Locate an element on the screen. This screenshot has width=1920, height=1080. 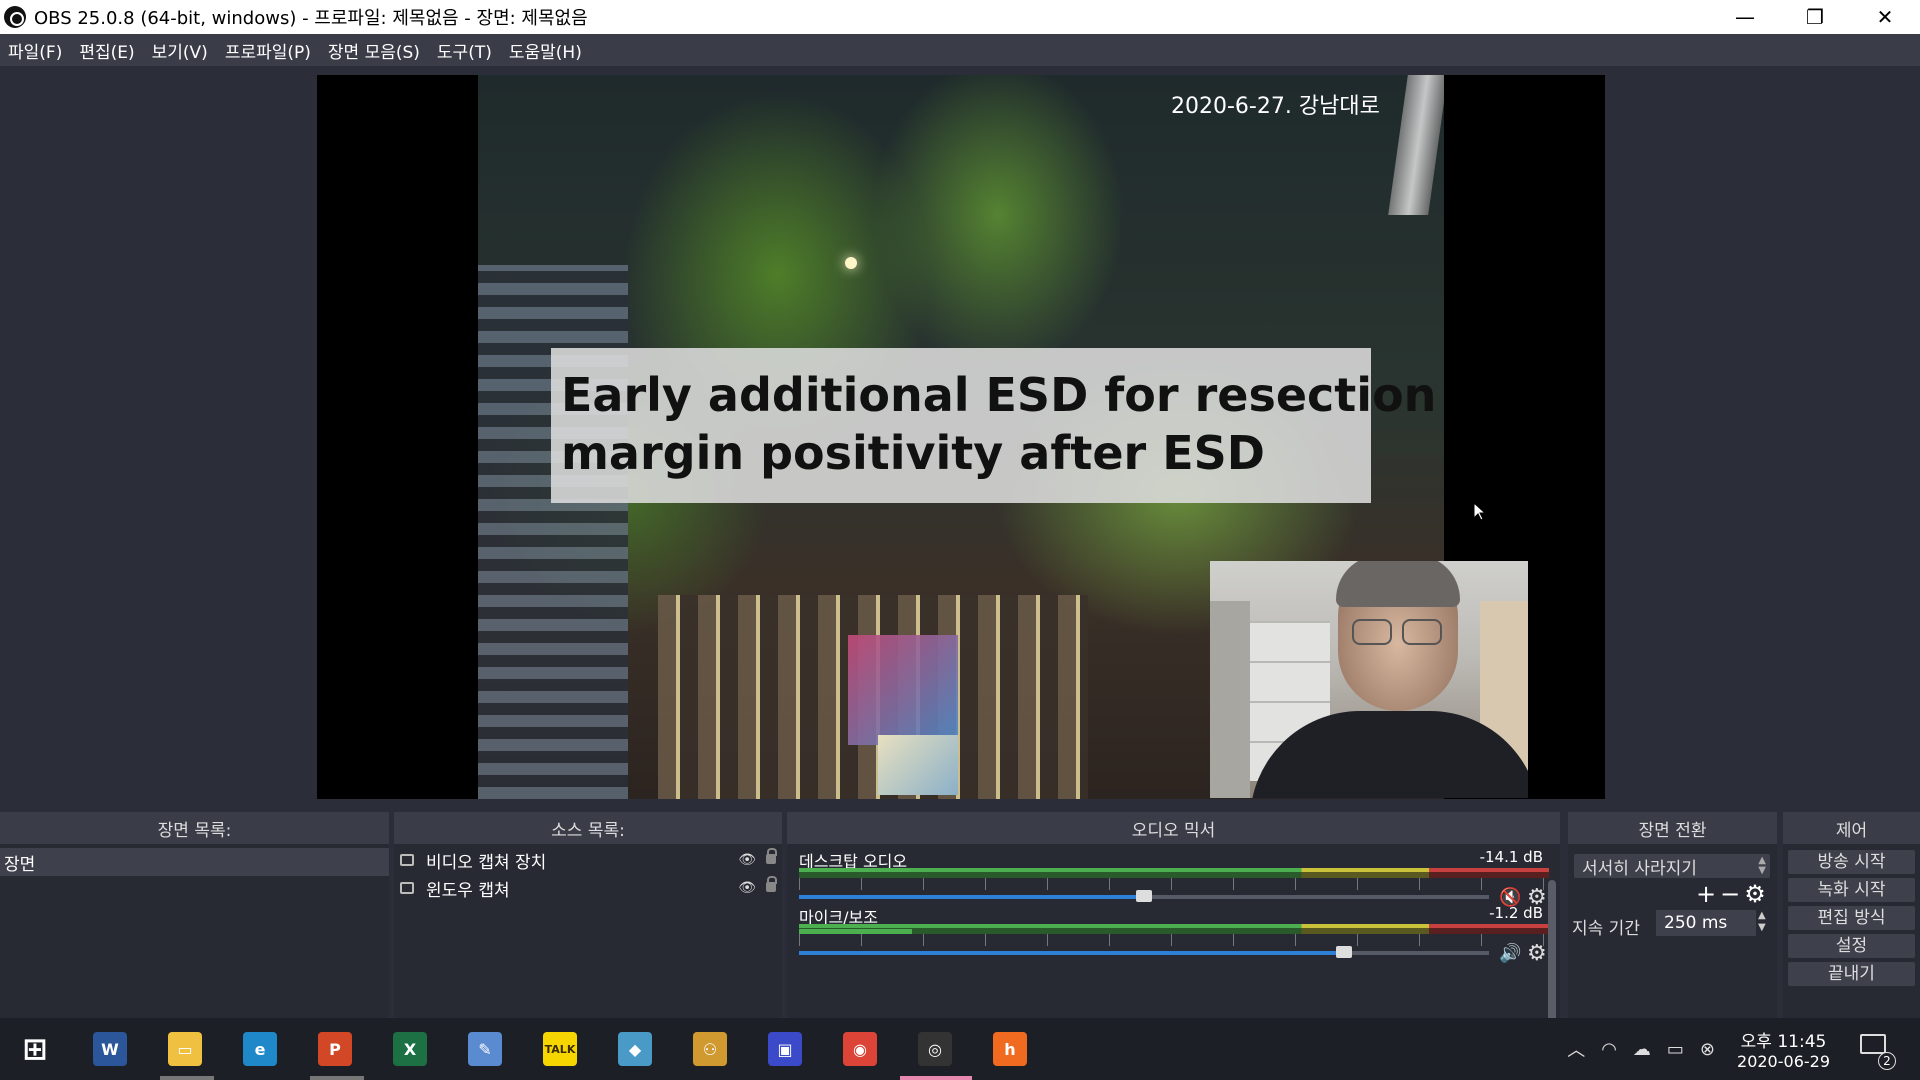
glasses-right is located at coordinates (1422, 632).